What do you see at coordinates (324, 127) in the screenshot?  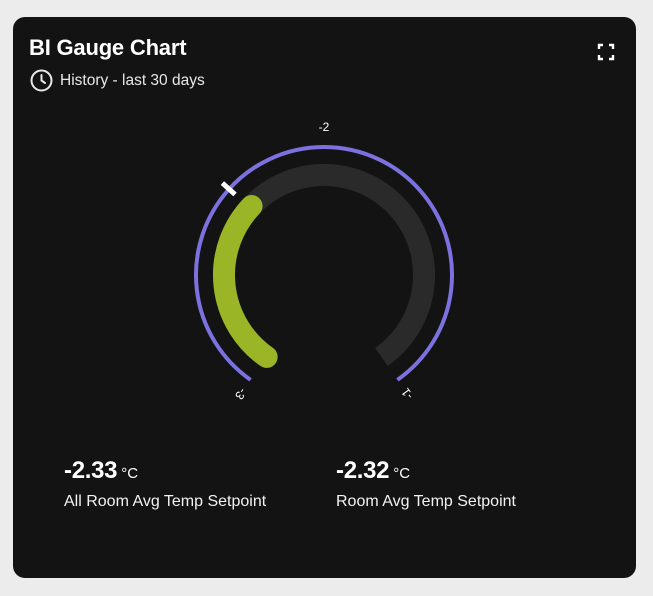 I see `gauge-mid-label: -2` at bounding box center [324, 127].